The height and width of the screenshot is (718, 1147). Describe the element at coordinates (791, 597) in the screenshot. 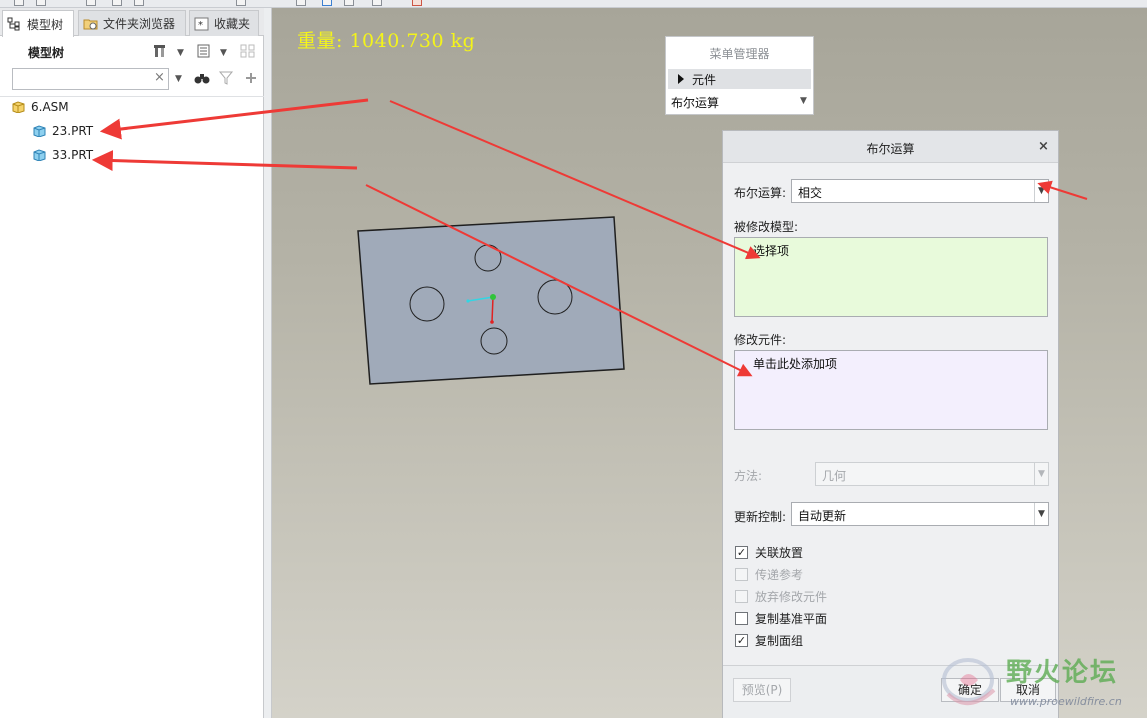

I see `option-label: 放弃修改元件` at that location.